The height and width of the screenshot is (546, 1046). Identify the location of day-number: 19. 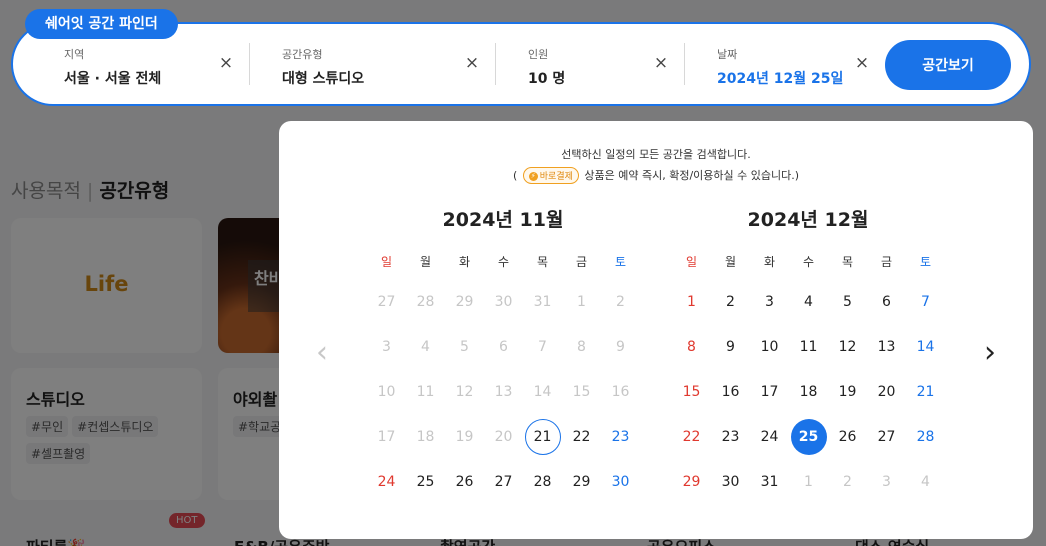
(847, 391).